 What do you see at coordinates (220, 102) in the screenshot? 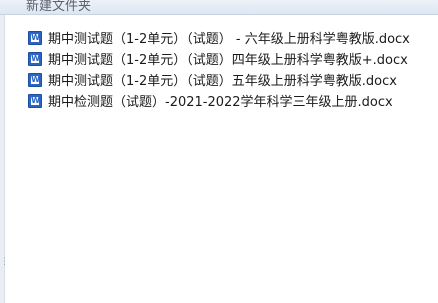
I see `file-name: 期中检测题（试题）-2021-2022学年科学三年级上册.docx` at bounding box center [220, 102].